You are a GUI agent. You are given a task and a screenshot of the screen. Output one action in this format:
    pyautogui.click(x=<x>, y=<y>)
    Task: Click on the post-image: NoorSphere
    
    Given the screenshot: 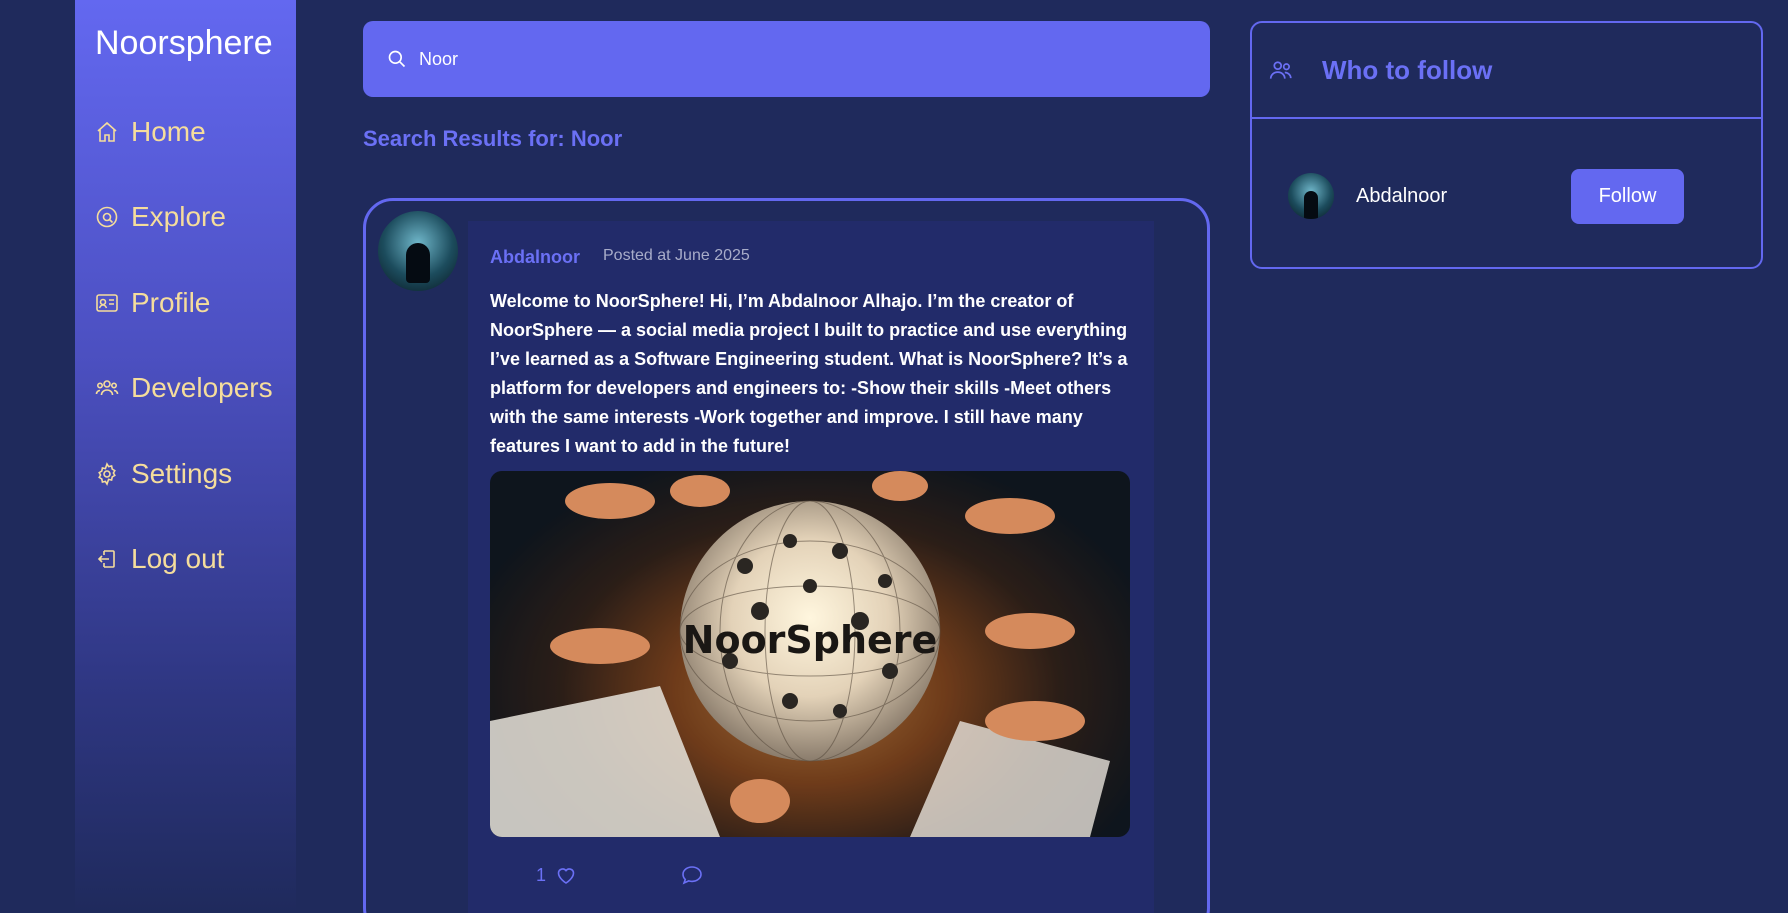 What is the action you would take?
    pyautogui.click(x=810, y=654)
    